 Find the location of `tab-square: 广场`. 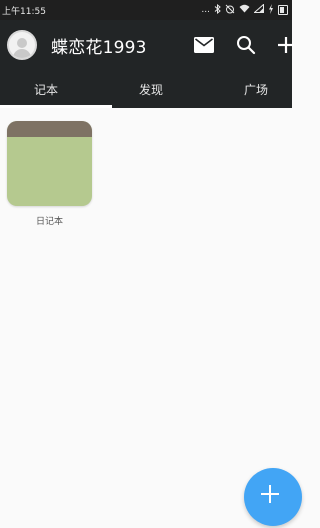

tab-square: 广场 is located at coordinates (241, 89).